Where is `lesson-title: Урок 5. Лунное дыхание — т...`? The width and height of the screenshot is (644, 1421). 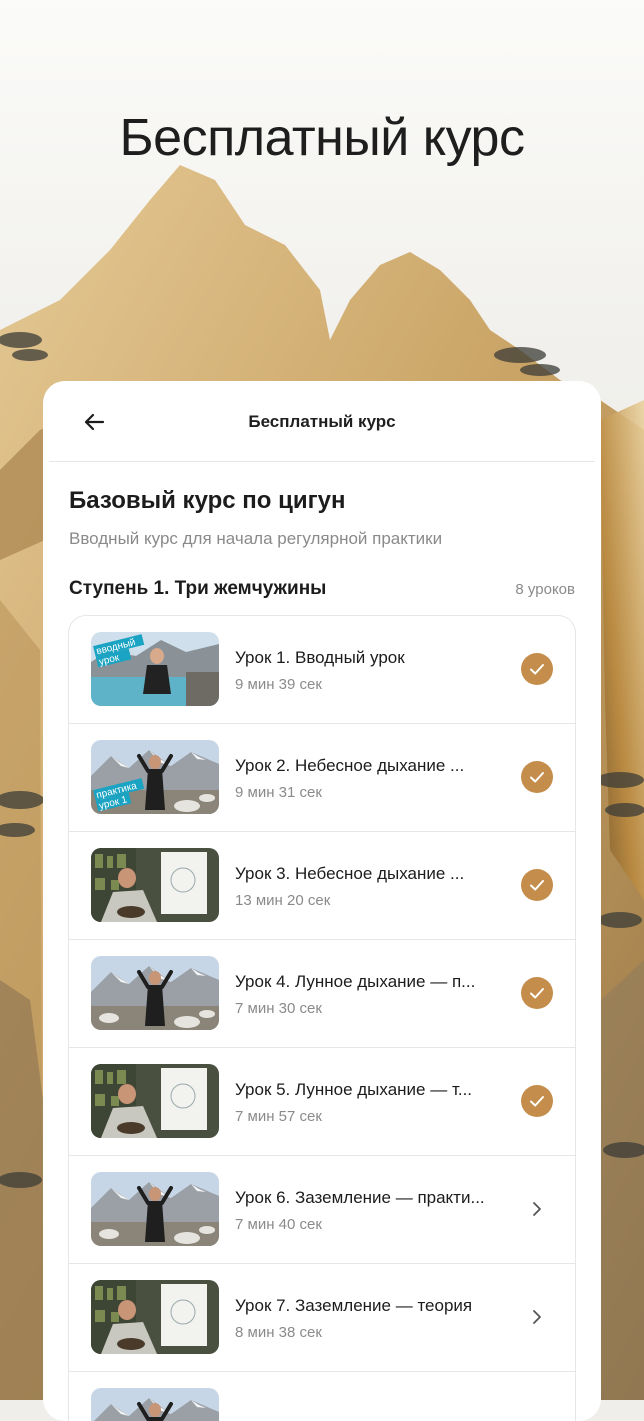
lesson-title: Урок 5. Лунное дыхание — т... is located at coordinates (354, 1089).